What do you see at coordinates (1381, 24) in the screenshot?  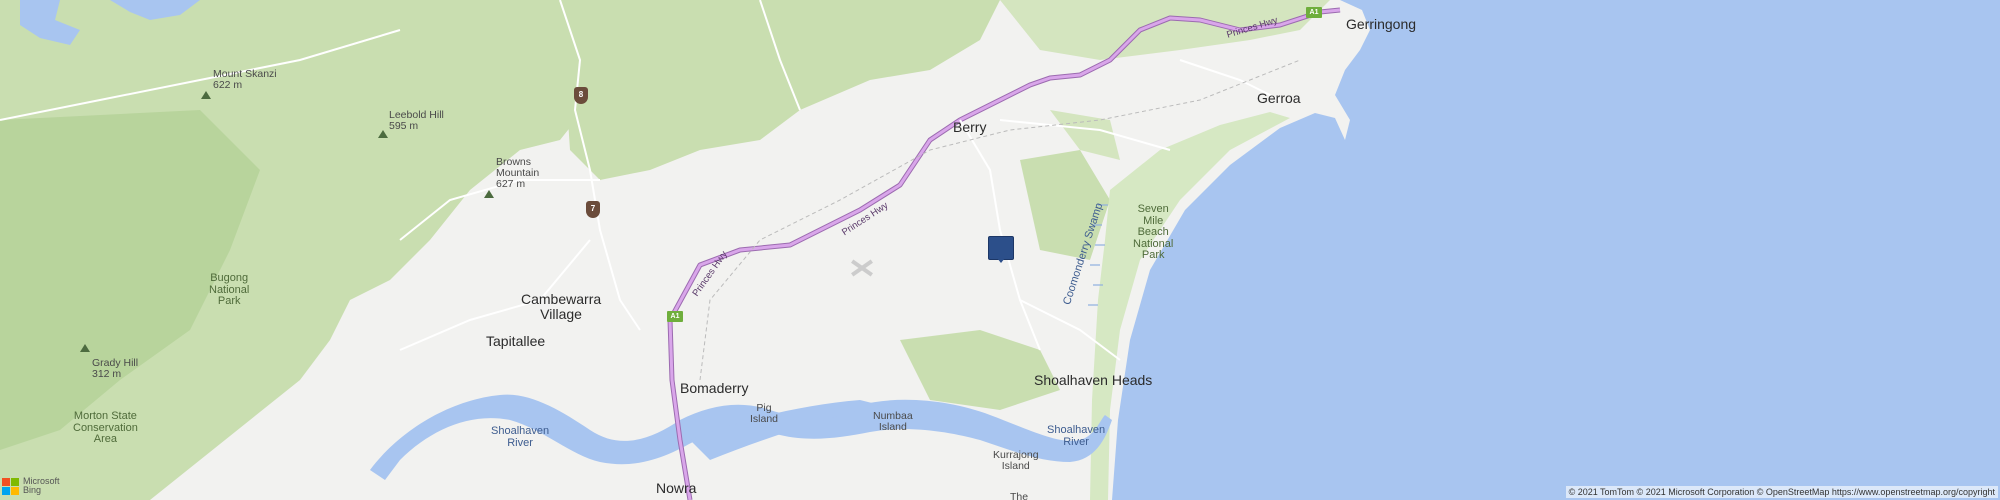 I see `town-label-gerringong: Gerringong` at bounding box center [1381, 24].